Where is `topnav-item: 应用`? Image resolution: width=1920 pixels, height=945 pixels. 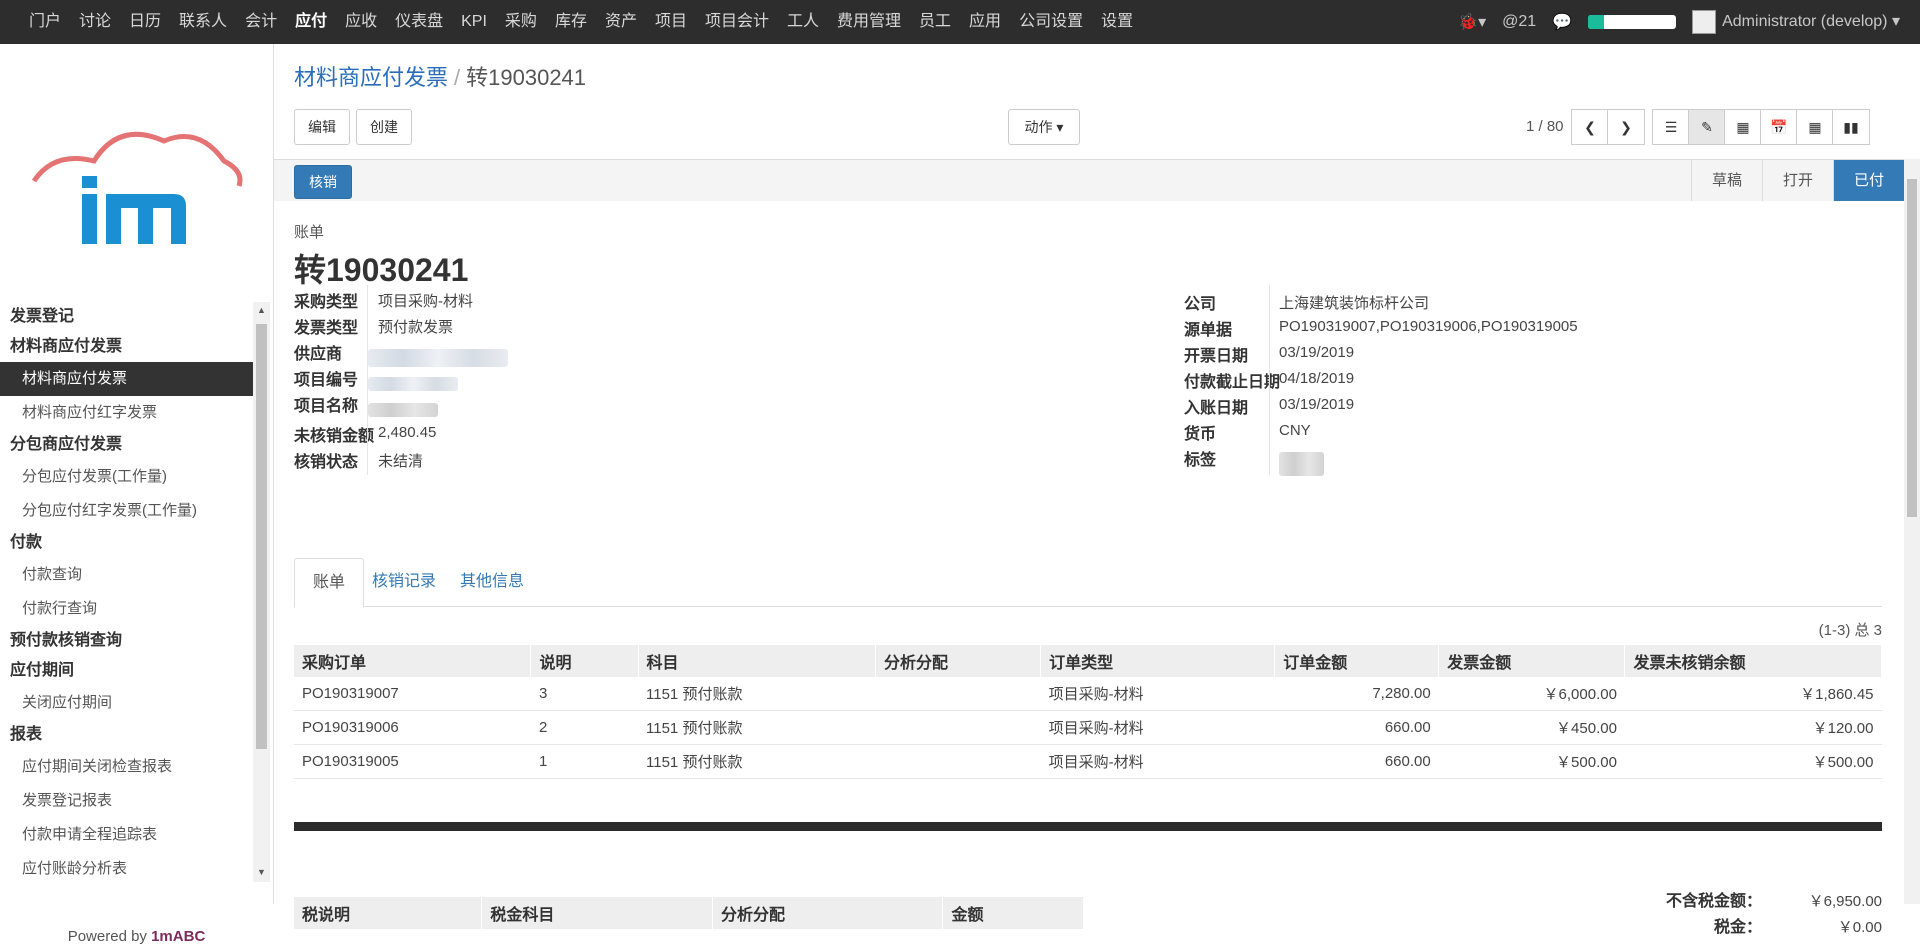 topnav-item: 应用 is located at coordinates (985, 22).